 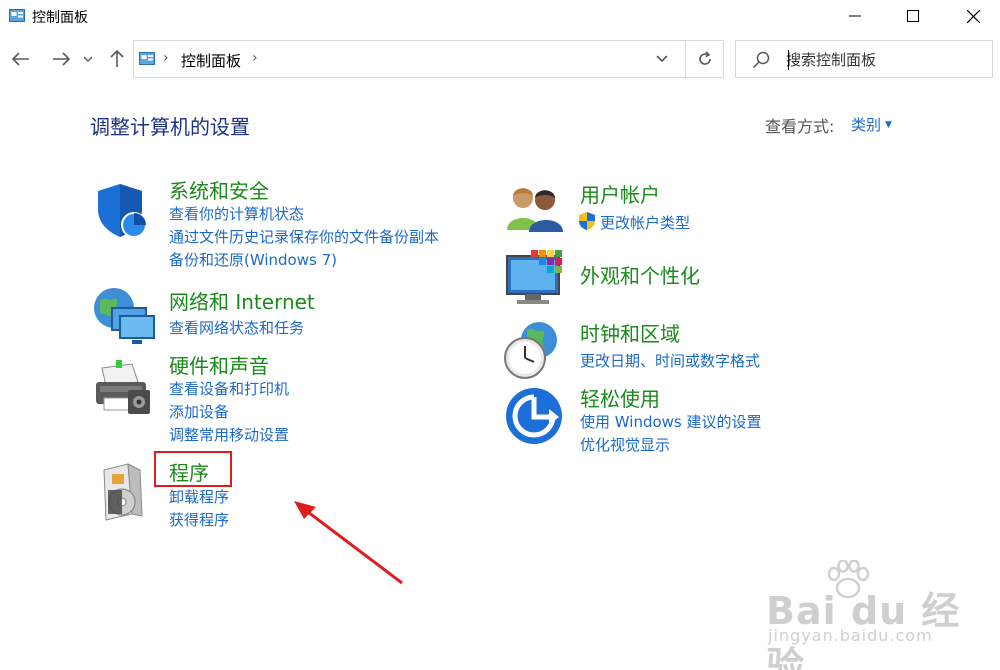 What do you see at coordinates (219, 364) in the screenshot?
I see `category-title: 硬件和声音` at bounding box center [219, 364].